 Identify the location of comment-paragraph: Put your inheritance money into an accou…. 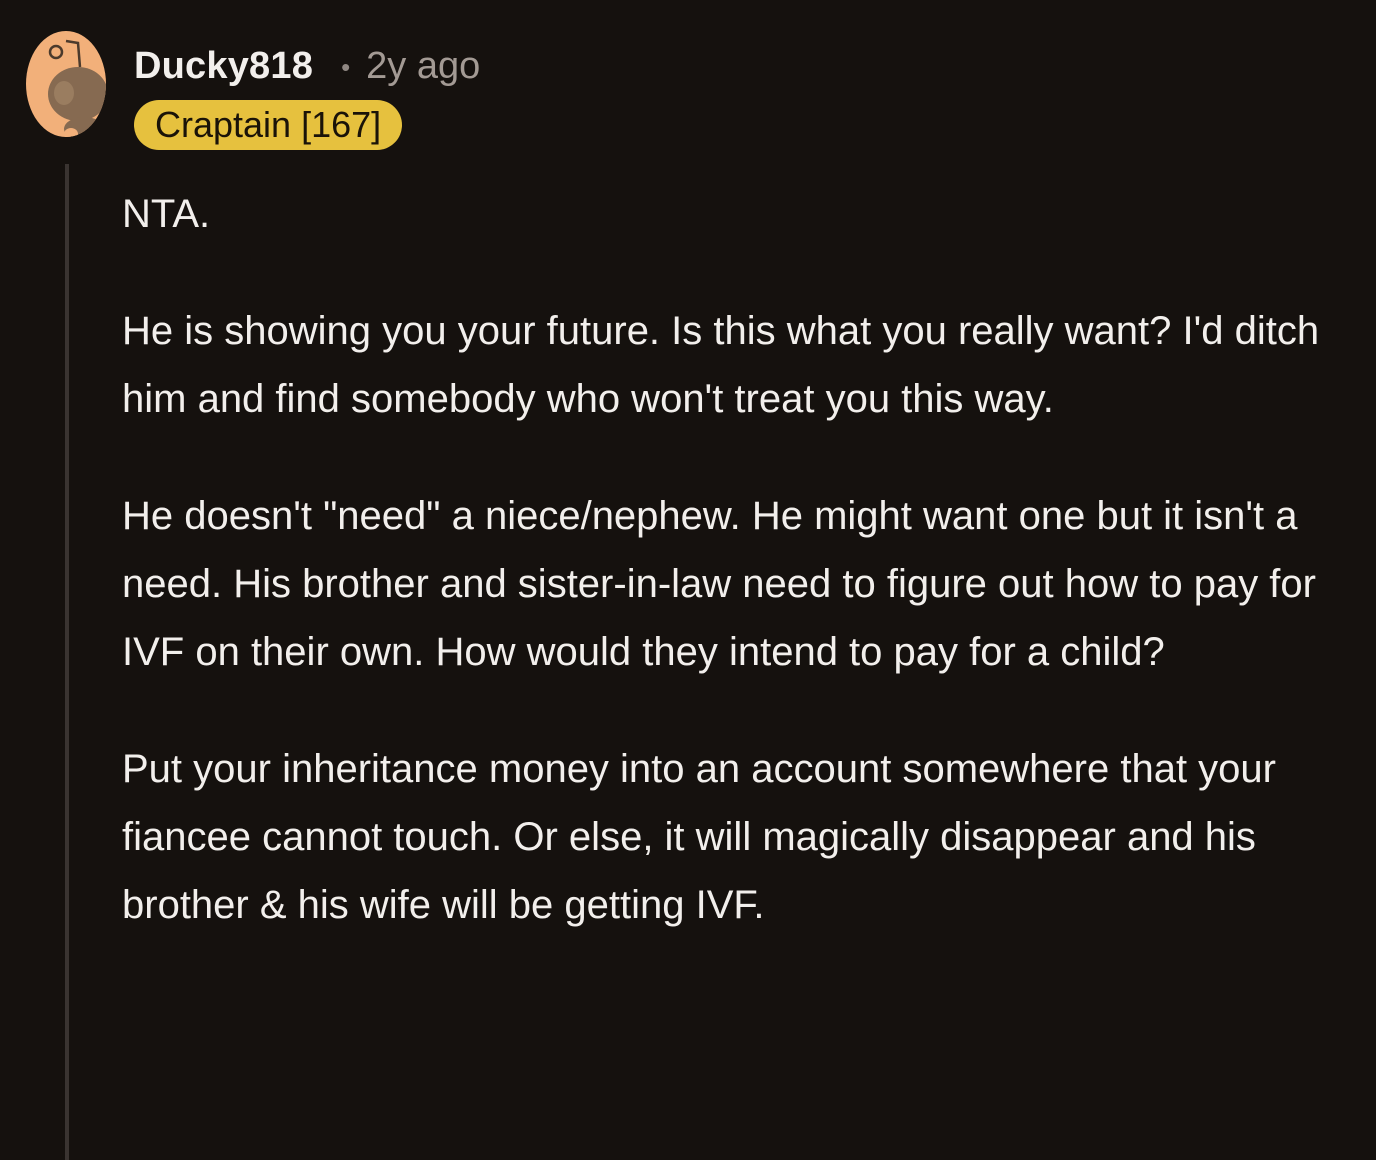
(699, 837).